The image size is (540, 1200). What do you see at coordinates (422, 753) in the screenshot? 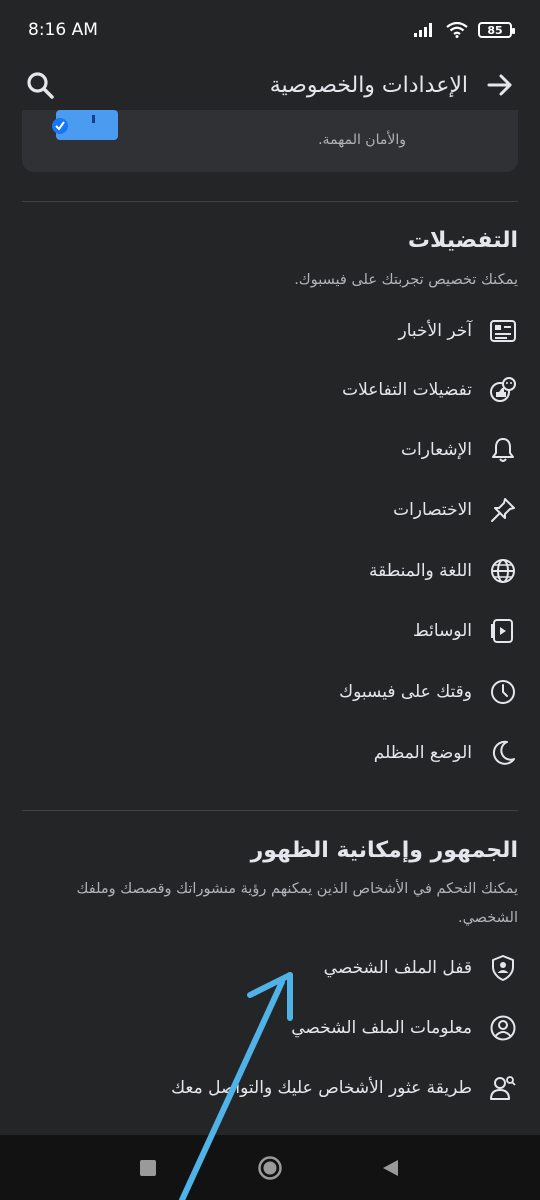
I see `menu-item-label: الوضع المظلم` at bounding box center [422, 753].